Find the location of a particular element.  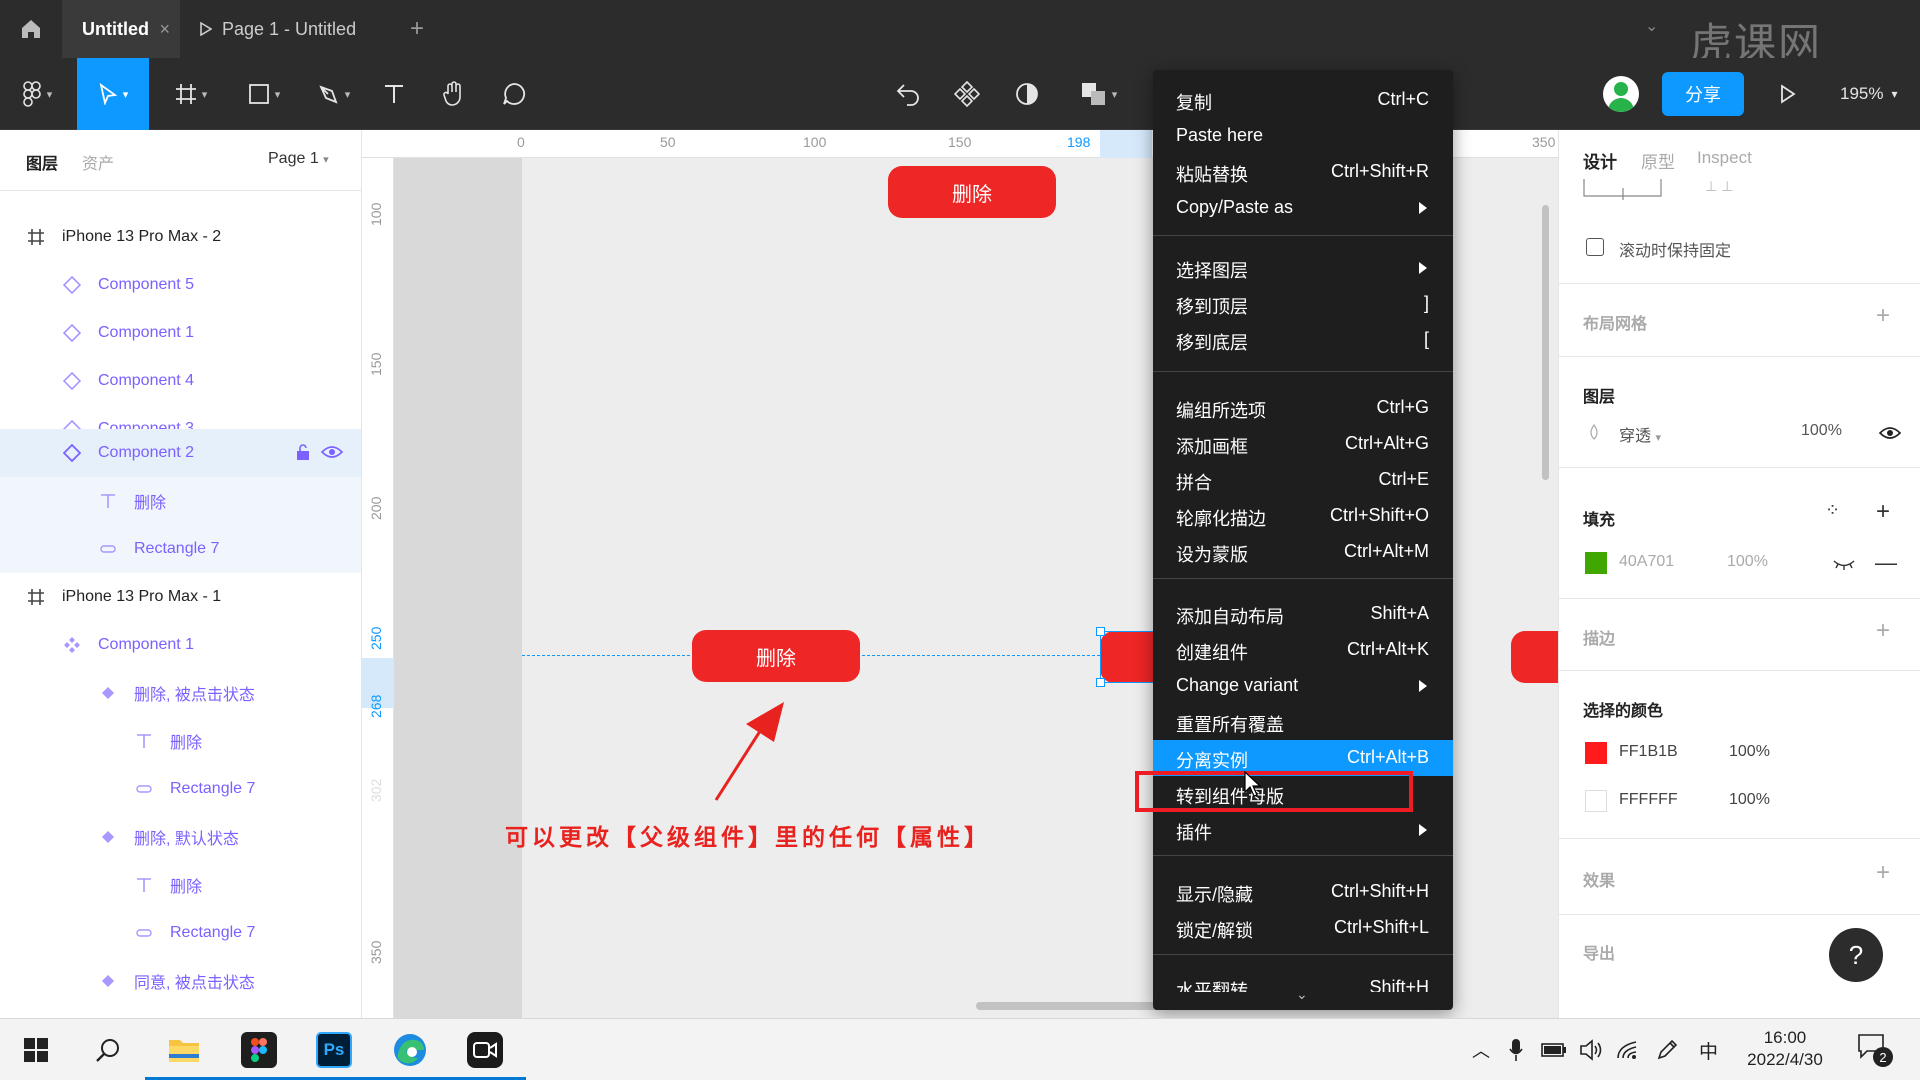

menu-item-copy-paste-as: Copy/Paste as is located at coordinates (1303, 208).